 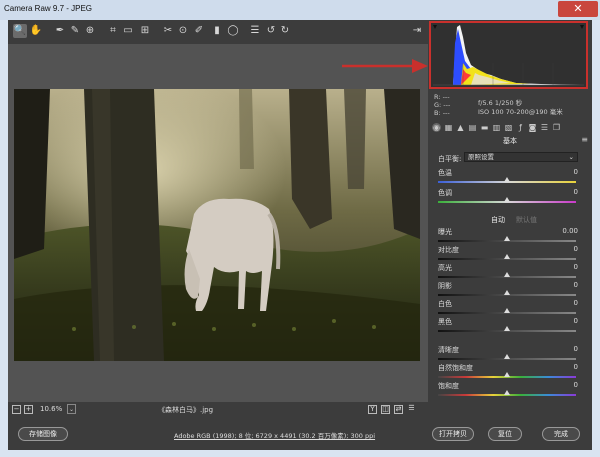 I want to click on view-settings-icon: ☰, so click(x=411, y=409).